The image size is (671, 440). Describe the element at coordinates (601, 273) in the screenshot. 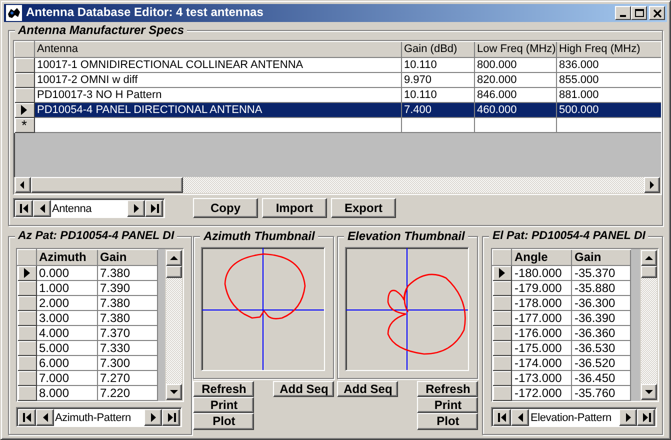

I see `table-cell: -35.370` at that location.